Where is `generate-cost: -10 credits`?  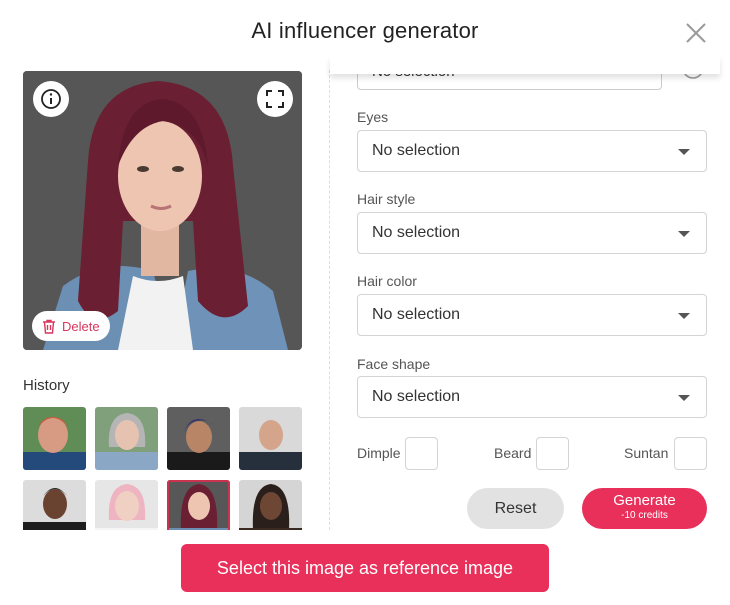
generate-cost: -10 credits is located at coordinates (644, 515).